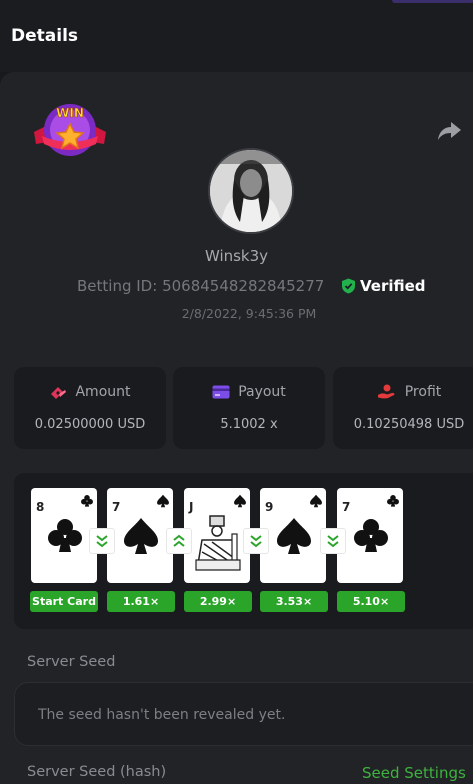 Image resolution: width=473 pixels, height=784 pixels. Describe the element at coordinates (97, 772) in the screenshot. I see `server-seed-hash-label: Server Seed (hash)` at that location.